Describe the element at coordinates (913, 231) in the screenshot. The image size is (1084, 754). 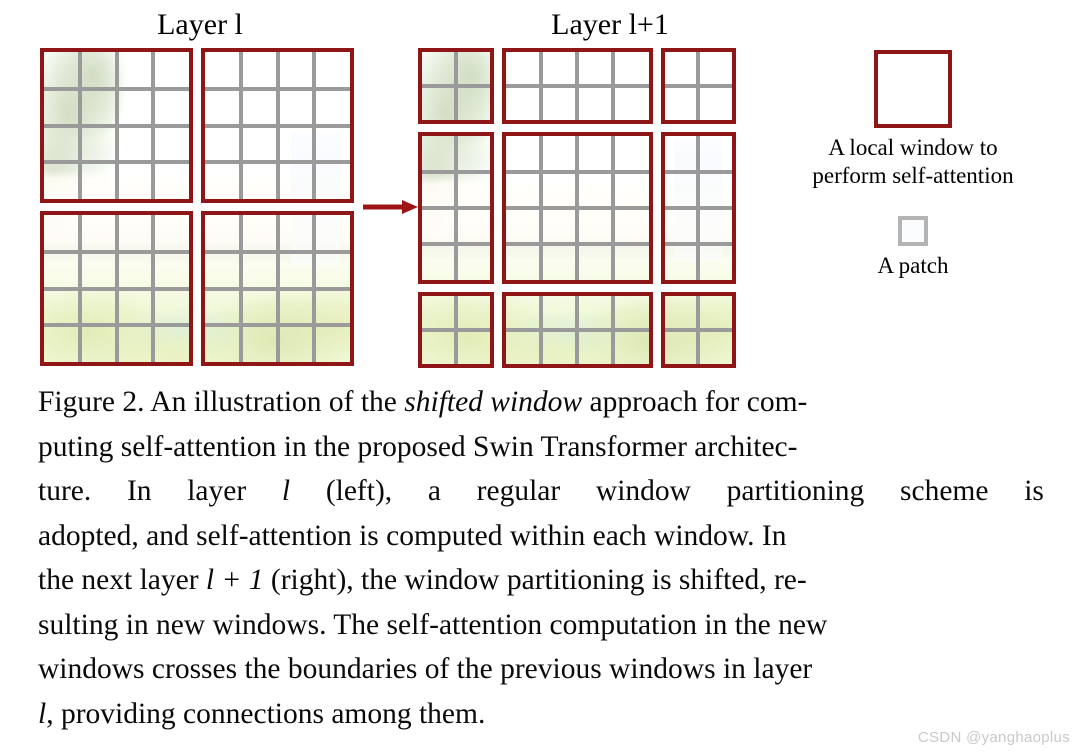
I see `patch-swatch-icon` at that location.